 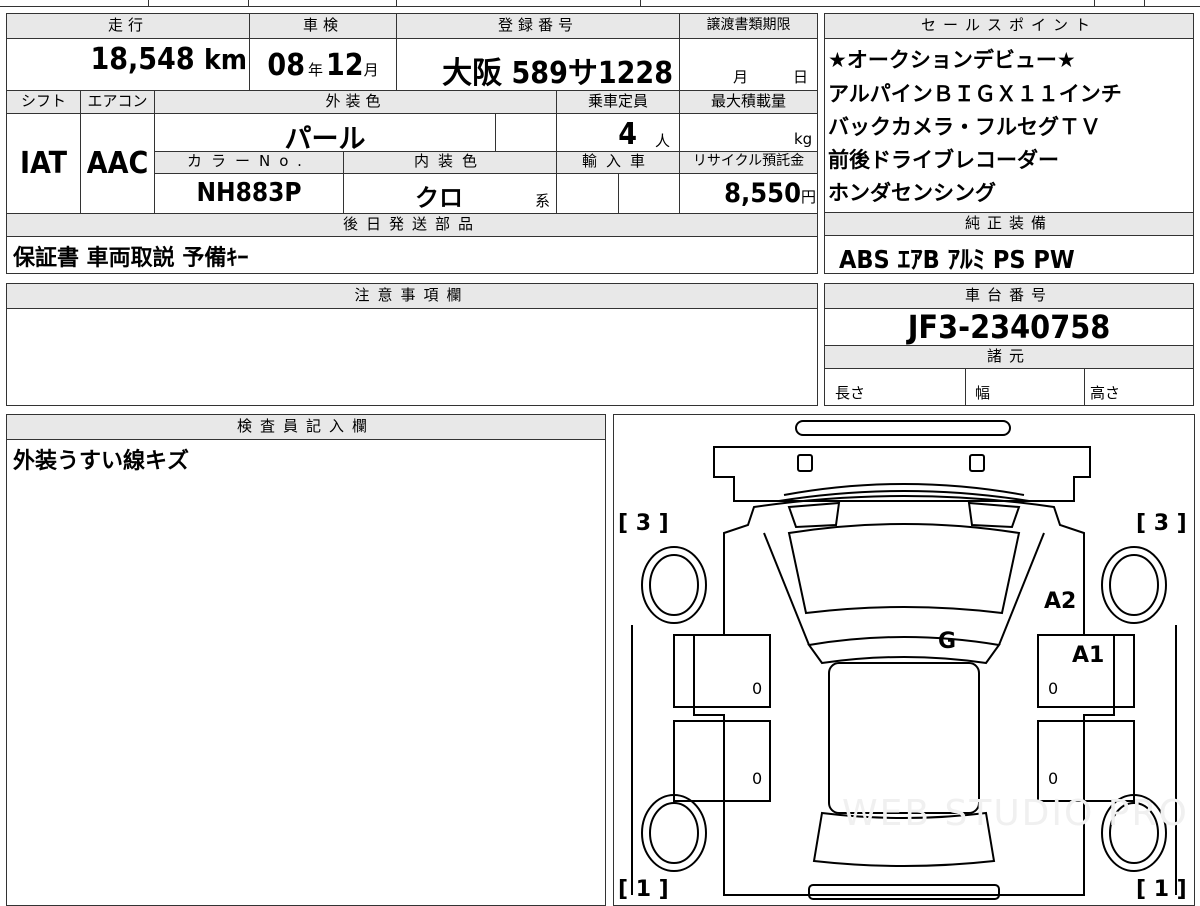 What do you see at coordinates (770, 193) in the screenshot?
I see `recycle-fee-value: 8,550円` at bounding box center [770, 193].